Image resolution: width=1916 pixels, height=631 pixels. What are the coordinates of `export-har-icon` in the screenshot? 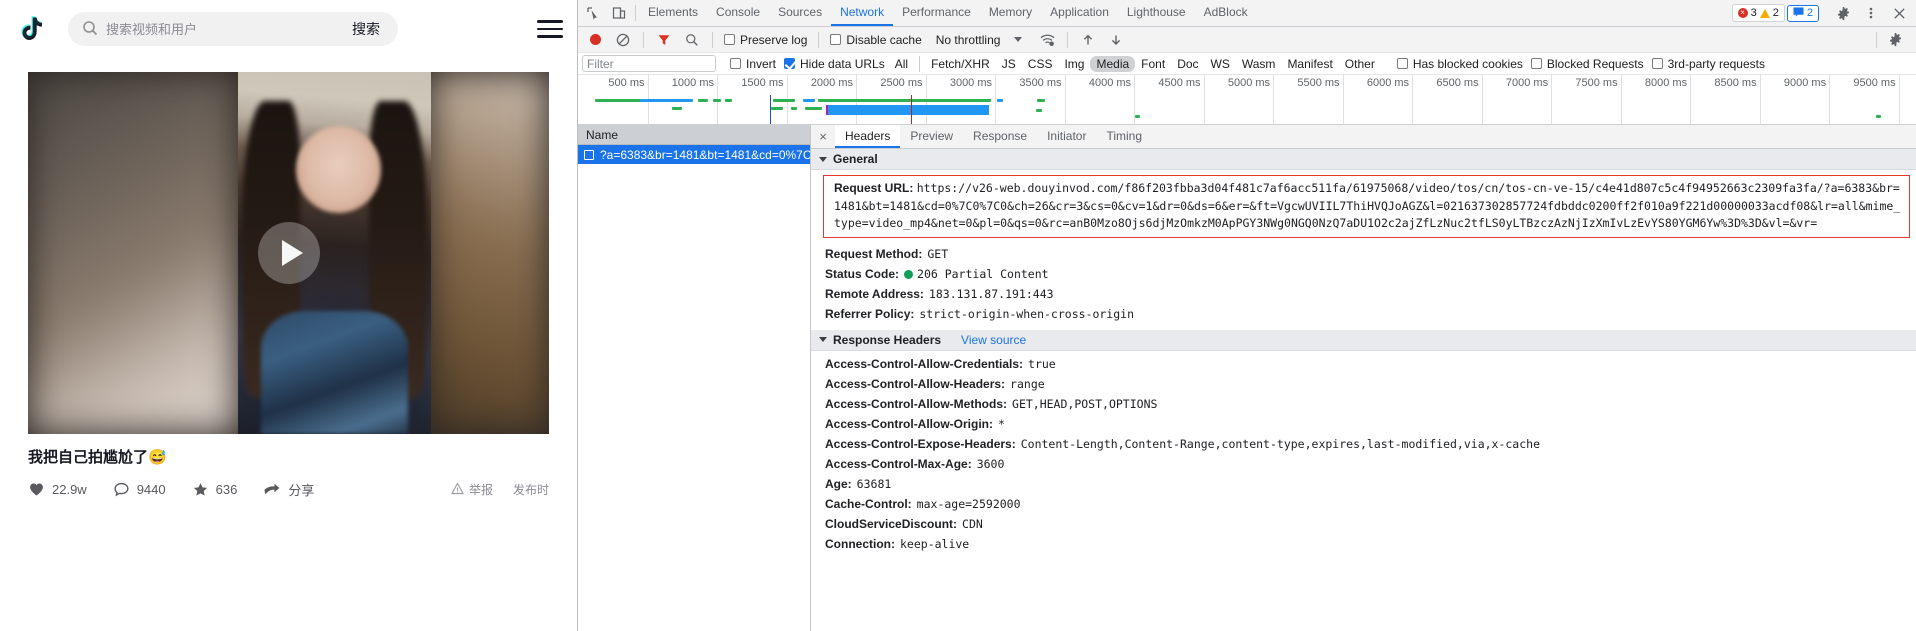 It's located at (1116, 40).